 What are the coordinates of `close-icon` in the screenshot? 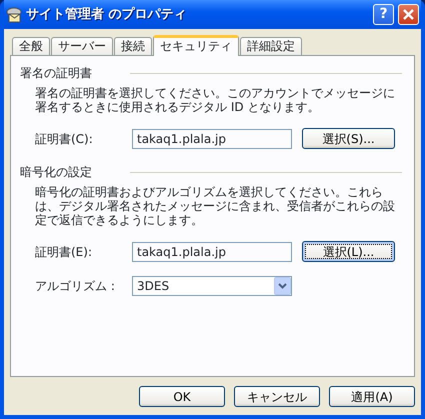 It's located at (408, 14).